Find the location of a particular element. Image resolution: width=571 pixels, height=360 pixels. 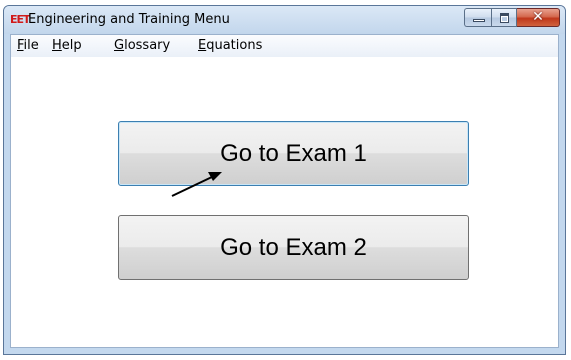

menu-file: File is located at coordinates (28, 46).